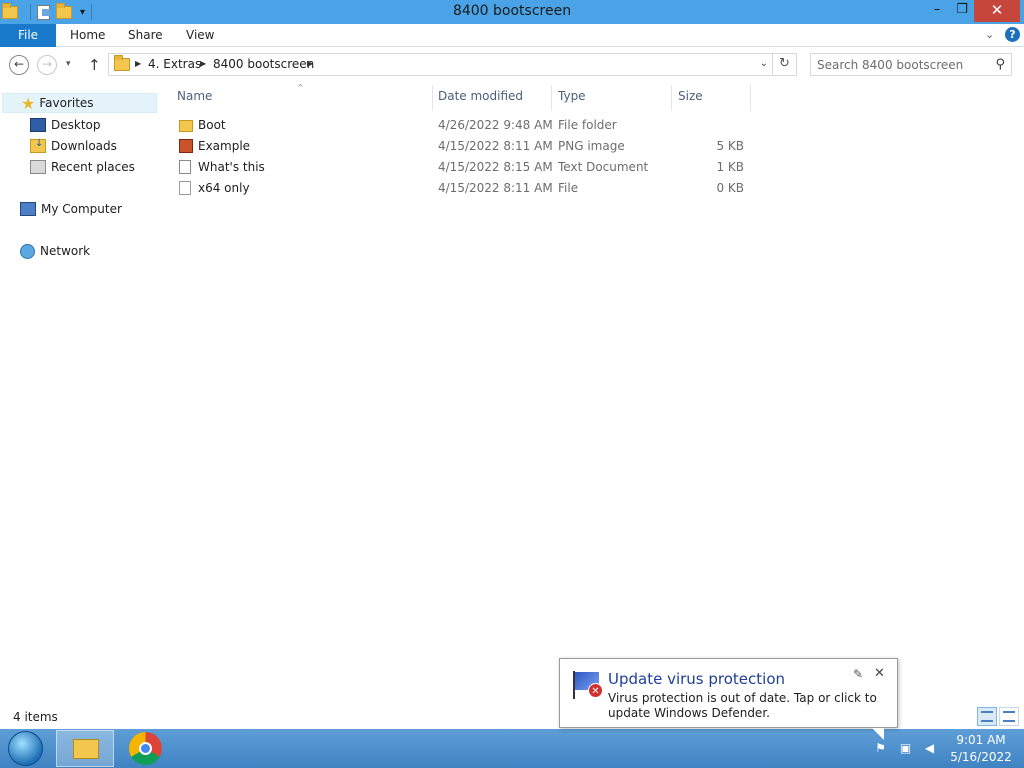  What do you see at coordinates (38, 145) in the screenshot?
I see `downloads-icon` at bounding box center [38, 145].